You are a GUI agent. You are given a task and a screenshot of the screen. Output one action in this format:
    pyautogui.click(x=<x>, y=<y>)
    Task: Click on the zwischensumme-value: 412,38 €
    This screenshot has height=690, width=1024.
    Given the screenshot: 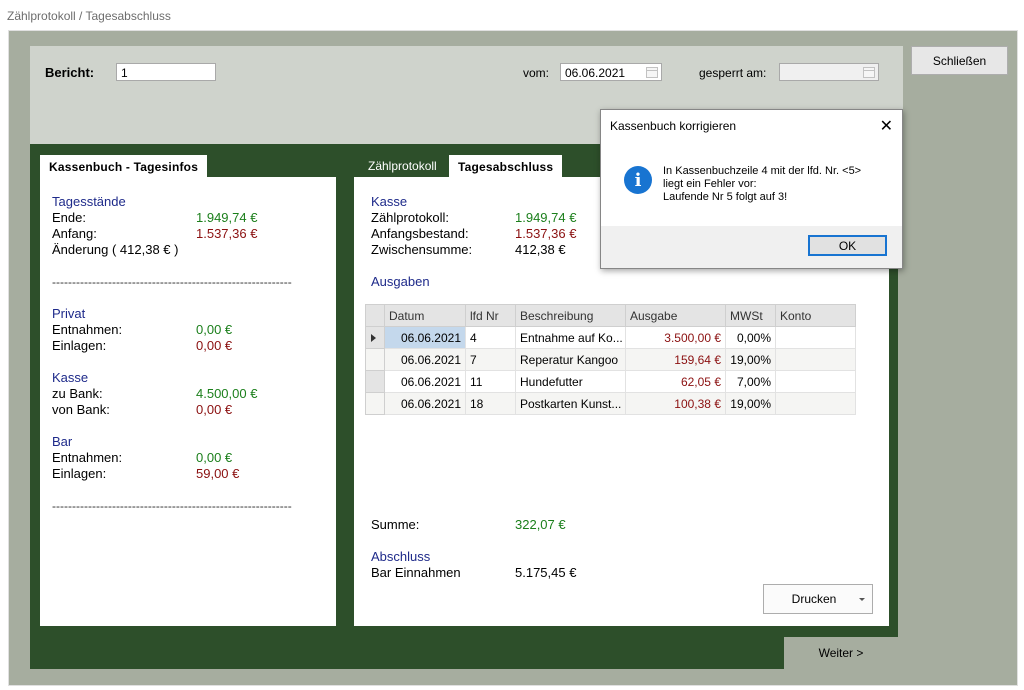 What is the action you would take?
    pyautogui.click(x=540, y=249)
    